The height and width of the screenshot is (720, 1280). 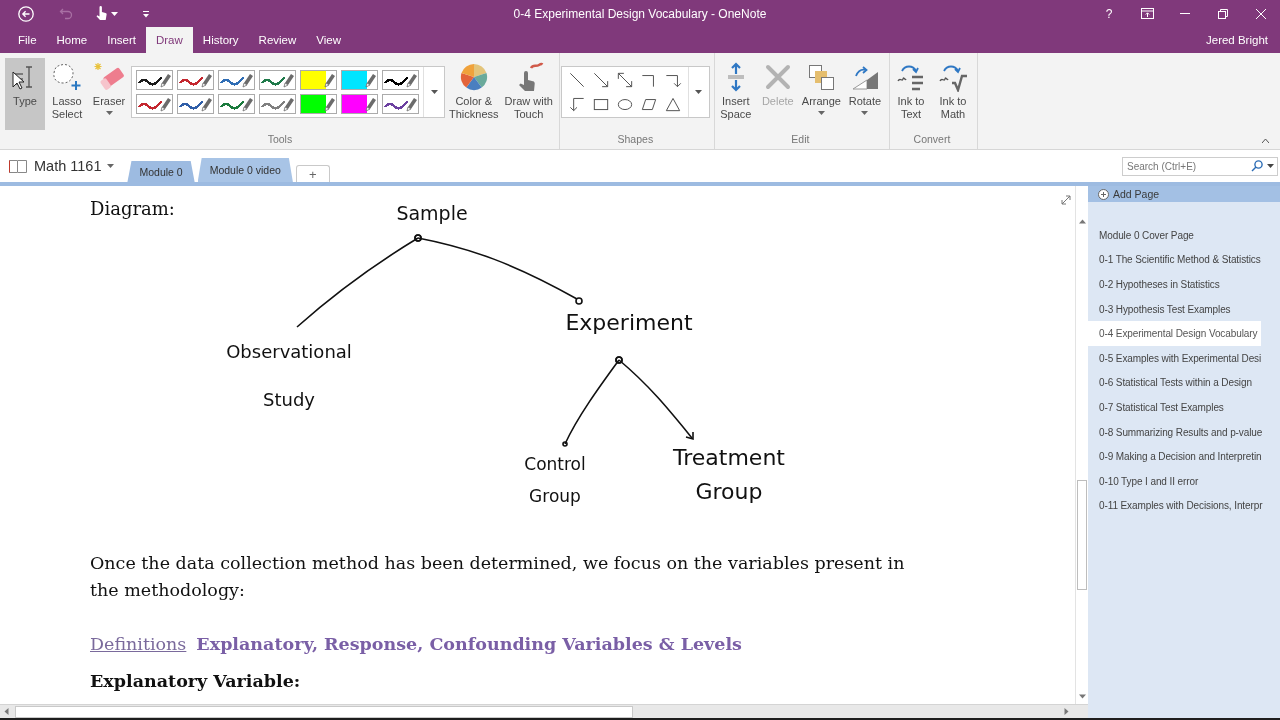 I want to click on stacked-squares-icon, so click(x=821, y=77).